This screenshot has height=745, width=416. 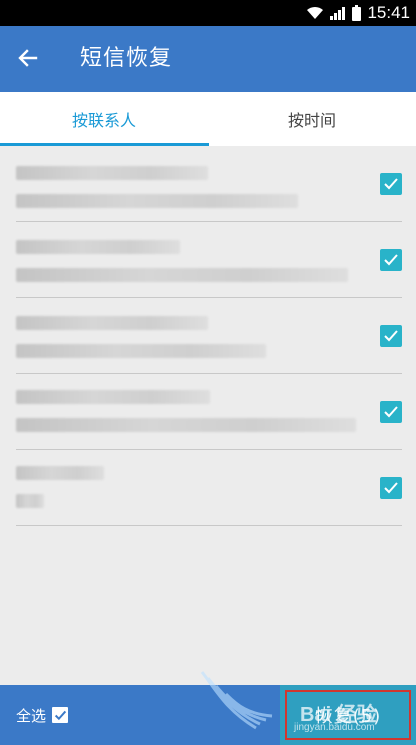 I want to click on recover-panel: 恢复(5), so click(x=348, y=715).